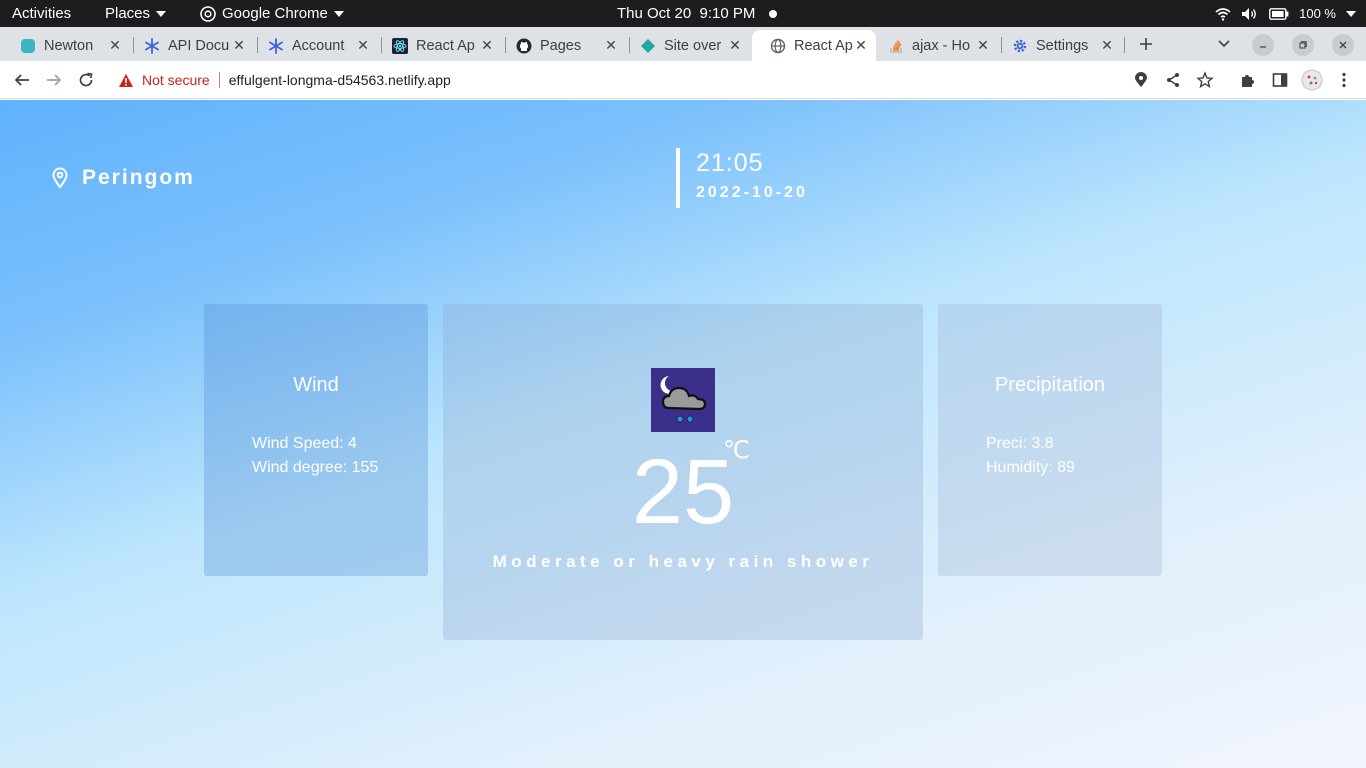 The image size is (1366, 768). Describe the element at coordinates (697, 13) in the screenshot. I see `clock: Thu Oct 20 9:10 PM` at that location.